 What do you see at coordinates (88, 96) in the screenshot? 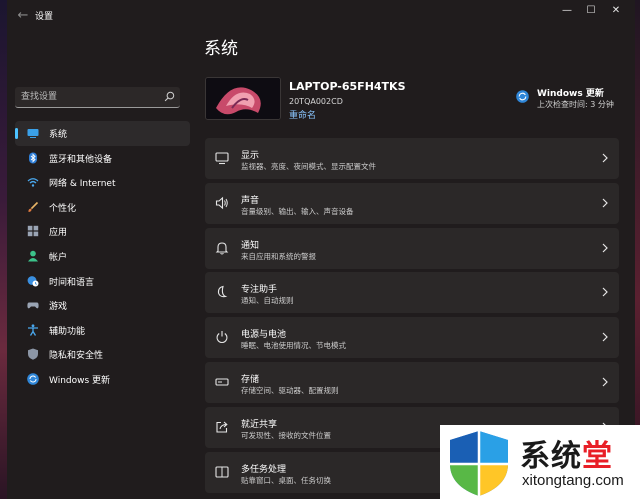
I see `search-input` at bounding box center [88, 96].